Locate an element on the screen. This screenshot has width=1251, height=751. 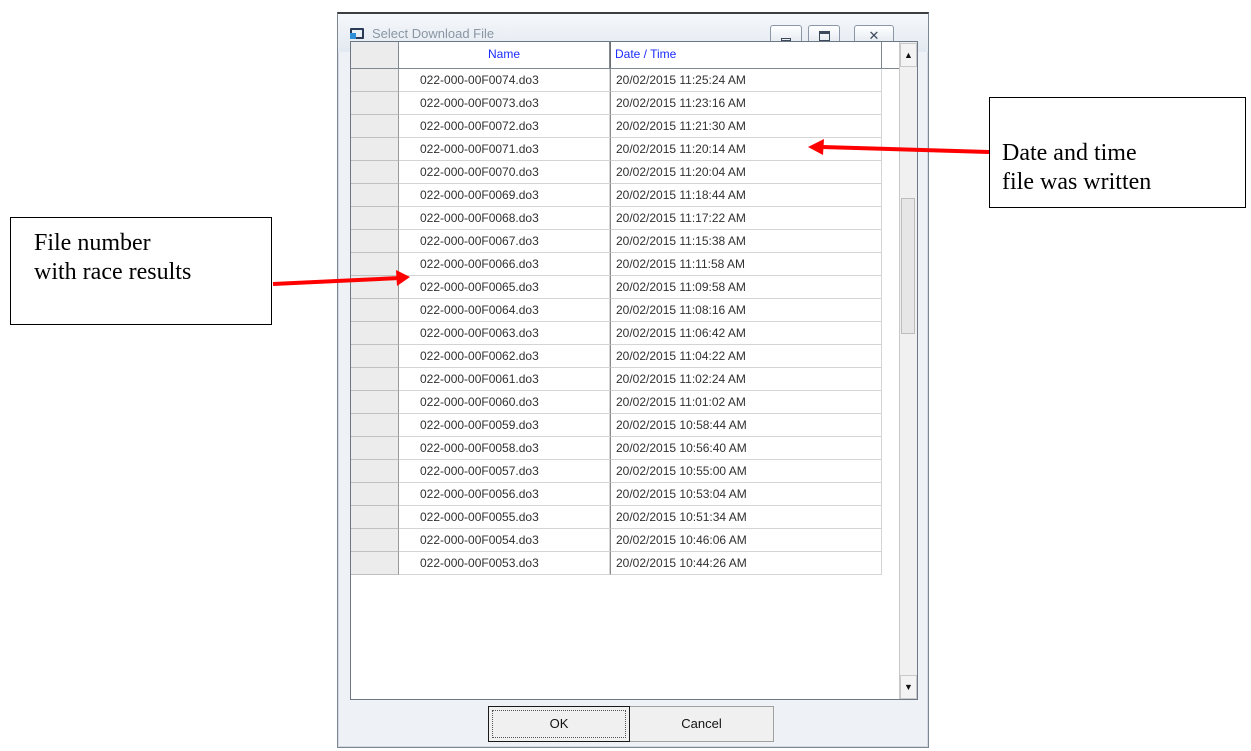
file-name-cell: 022-000-00F0072.do3 is located at coordinates (504, 126).